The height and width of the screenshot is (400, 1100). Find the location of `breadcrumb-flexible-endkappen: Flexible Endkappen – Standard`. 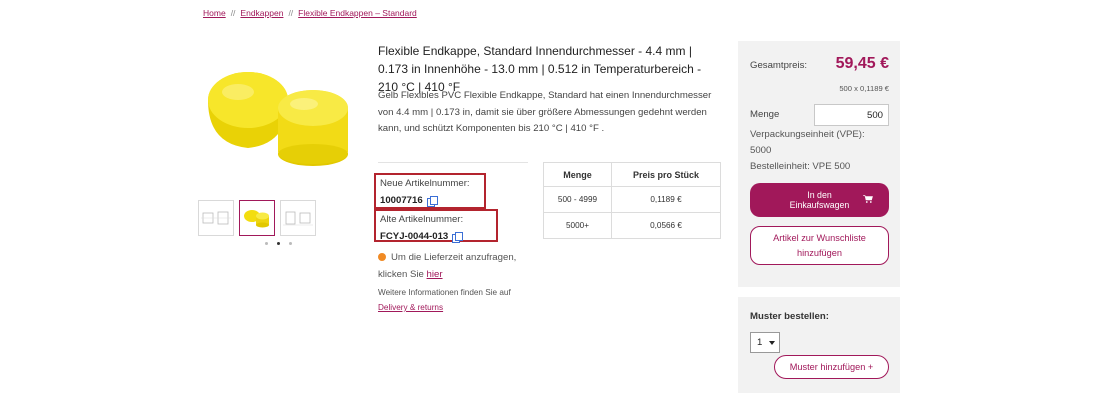

breadcrumb-flexible-endkappen: Flexible Endkappen – Standard is located at coordinates (357, 13).